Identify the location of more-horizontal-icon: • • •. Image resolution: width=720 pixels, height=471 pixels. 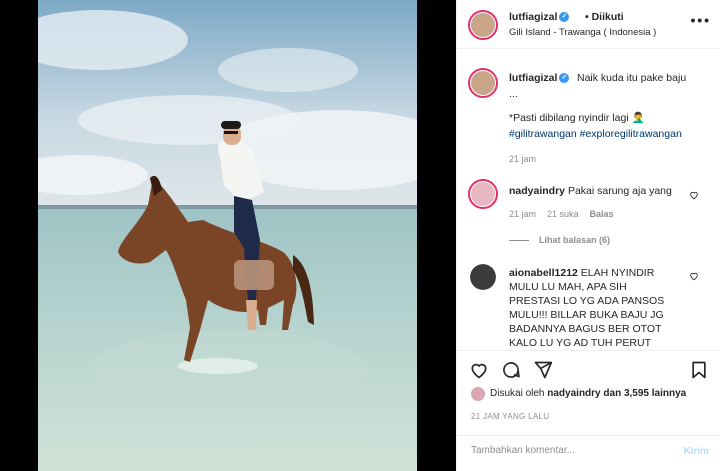
(700, 20).